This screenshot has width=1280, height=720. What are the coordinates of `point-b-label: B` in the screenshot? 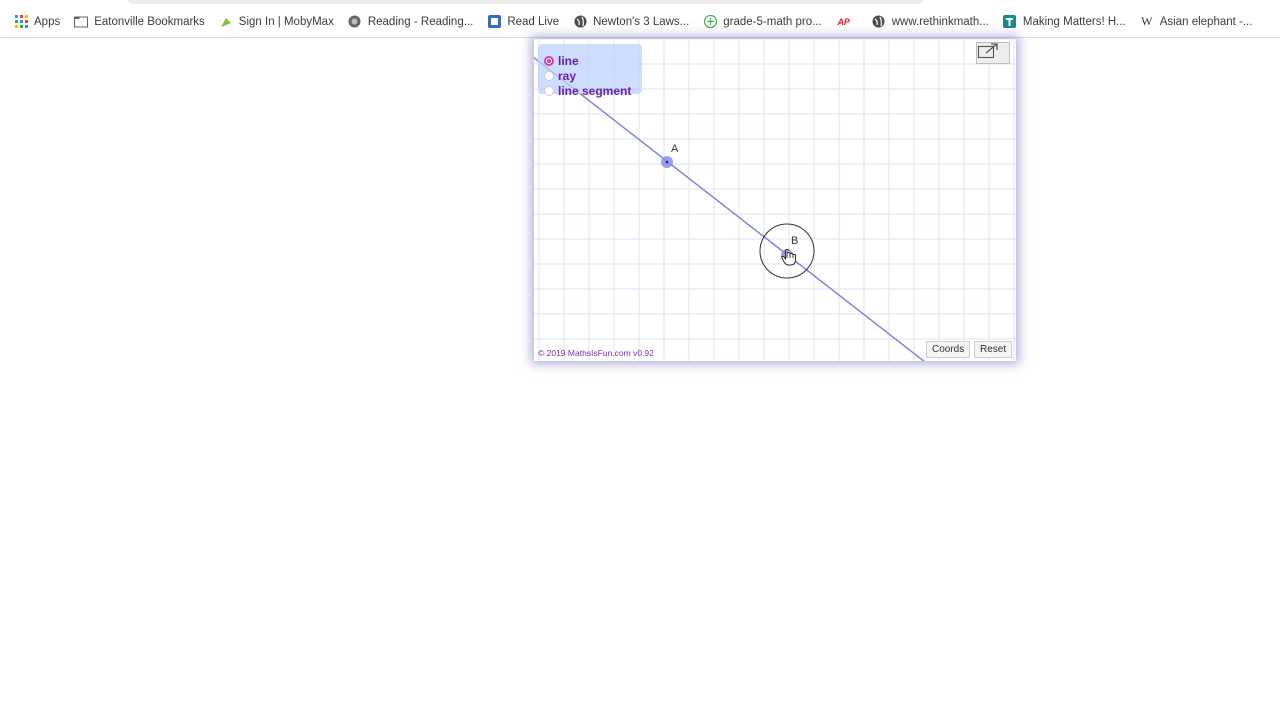 It's located at (795, 241).